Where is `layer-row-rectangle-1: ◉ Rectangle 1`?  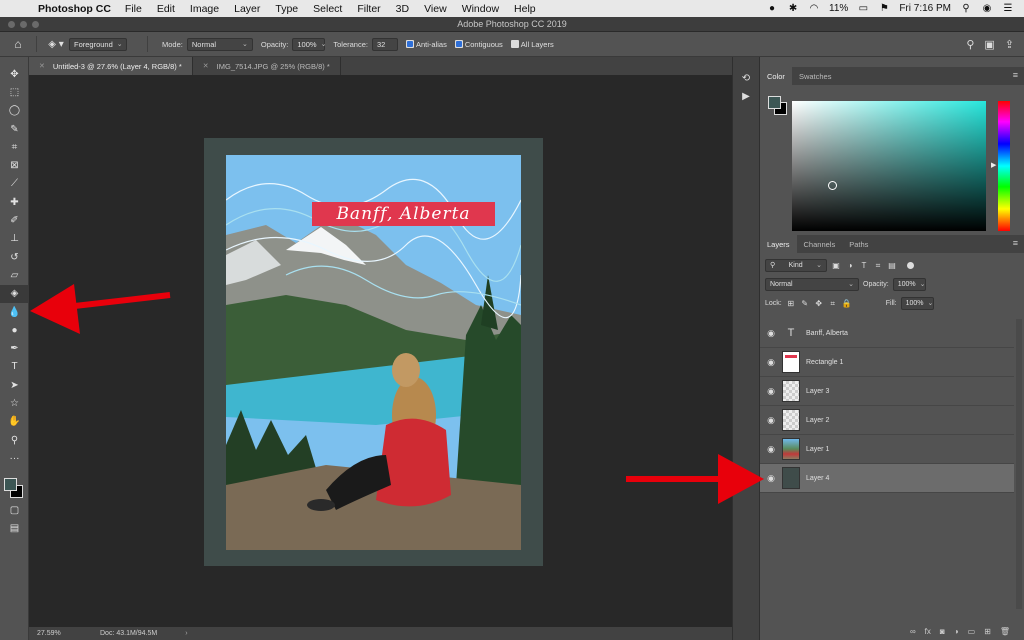 layer-row-rectangle-1: ◉ Rectangle 1 is located at coordinates (887, 362).